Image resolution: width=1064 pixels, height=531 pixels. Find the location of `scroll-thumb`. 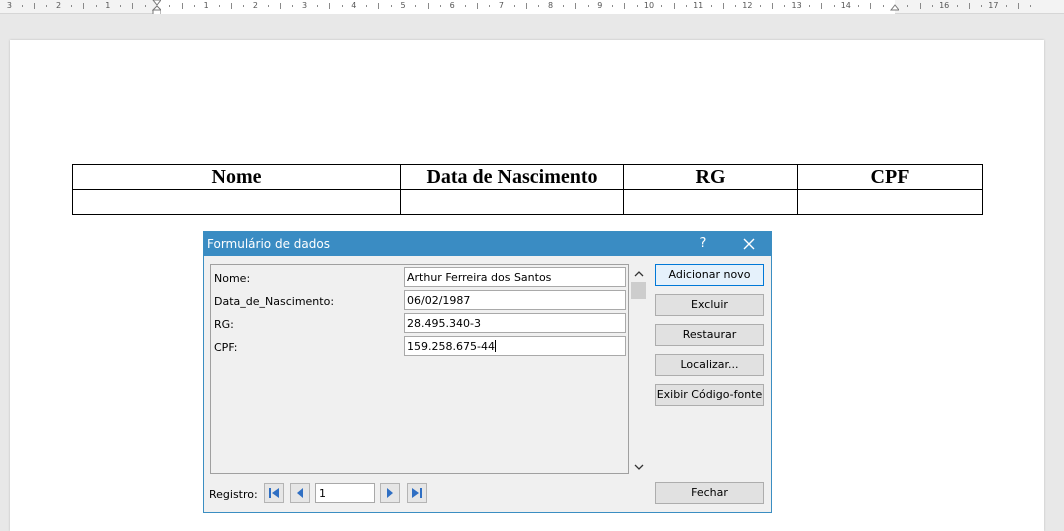

scroll-thumb is located at coordinates (638, 290).